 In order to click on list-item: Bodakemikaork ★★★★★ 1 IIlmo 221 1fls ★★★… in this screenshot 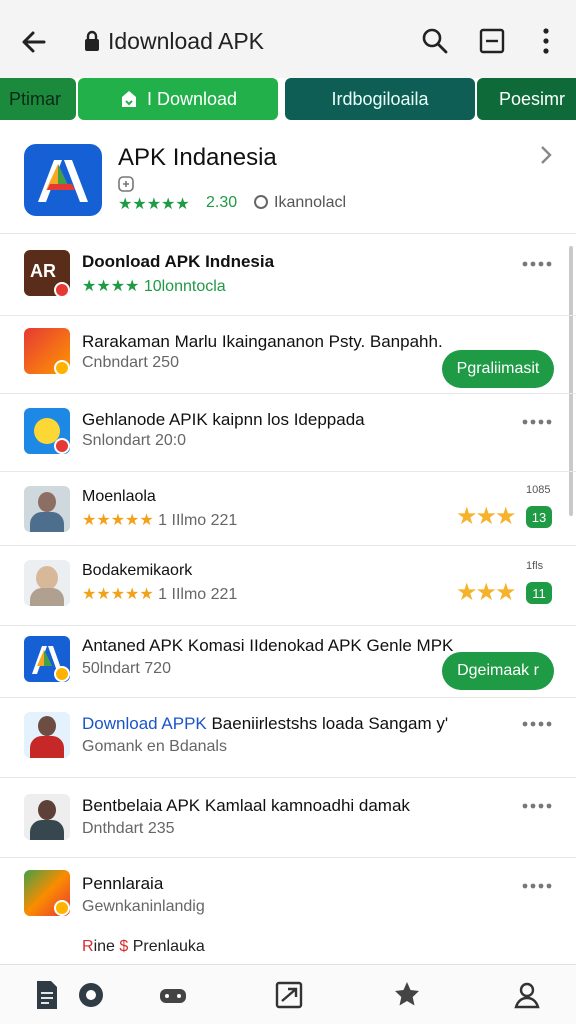, I will do `click(288, 586)`.